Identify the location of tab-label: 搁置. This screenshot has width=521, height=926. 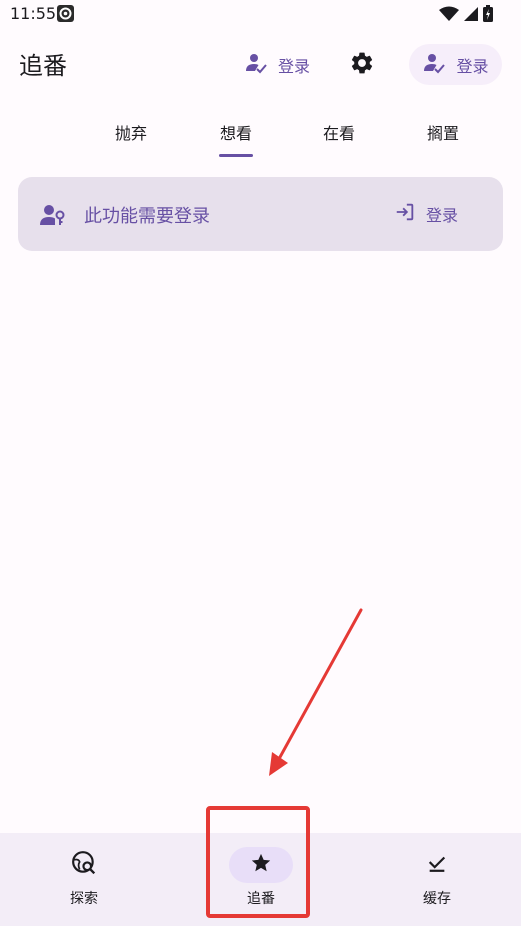
(442, 133).